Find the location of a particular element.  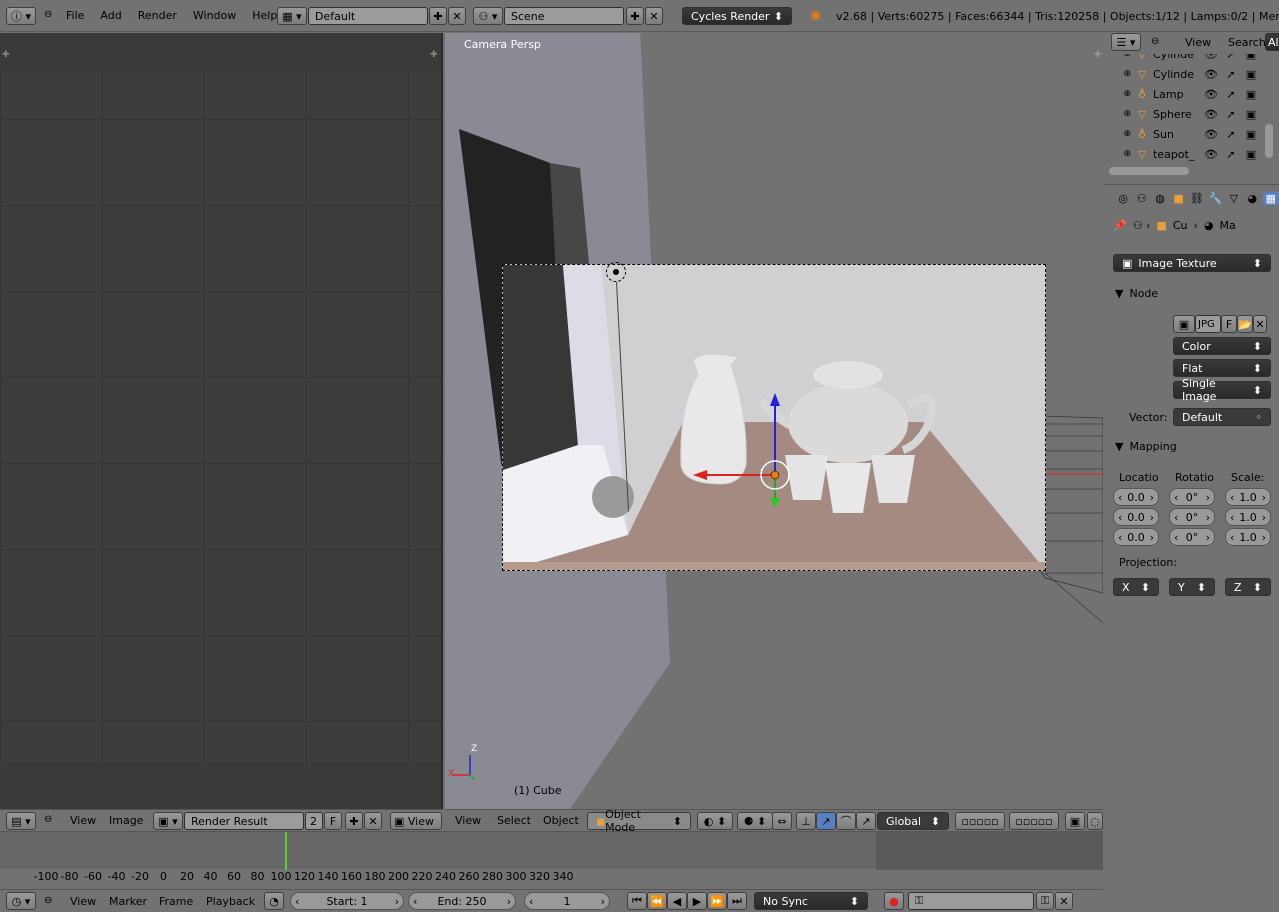

outliner-item: ⊕ ♁ Lamp 👁 ➚ ▣ is located at coordinates (1185, 94).